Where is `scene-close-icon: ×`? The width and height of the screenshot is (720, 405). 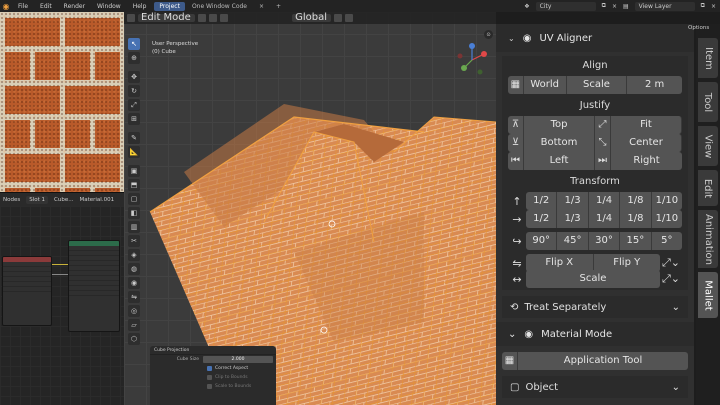 scene-close-icon: × is located at coordinates (614, 6).